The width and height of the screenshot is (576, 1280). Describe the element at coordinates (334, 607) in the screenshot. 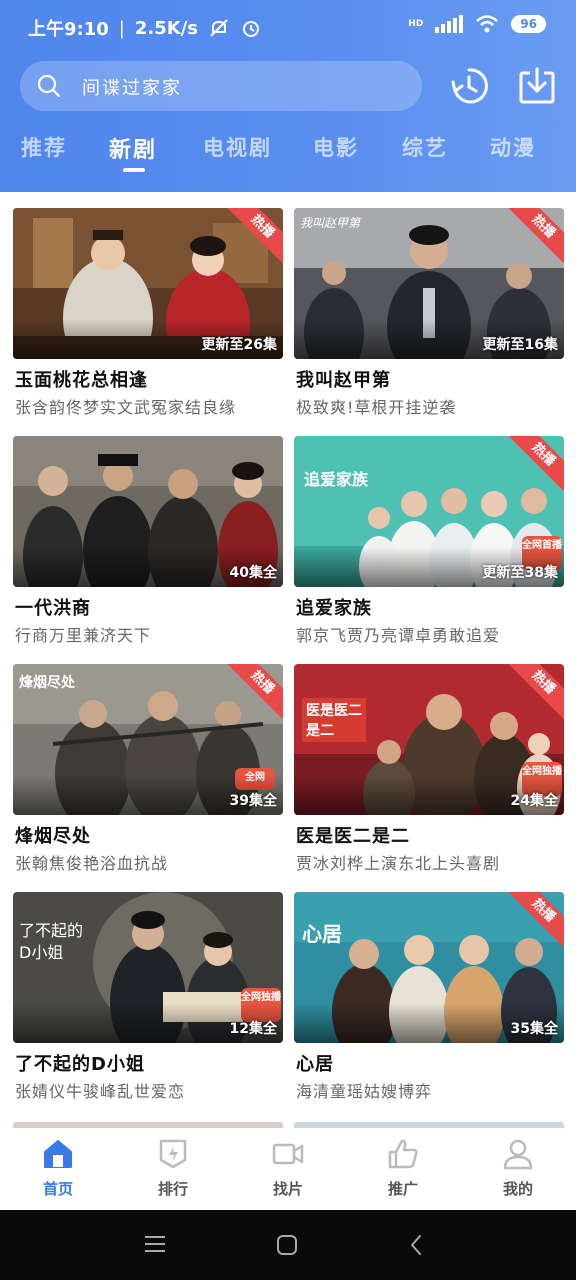

I see `card-title: 追爱家族` at that location.